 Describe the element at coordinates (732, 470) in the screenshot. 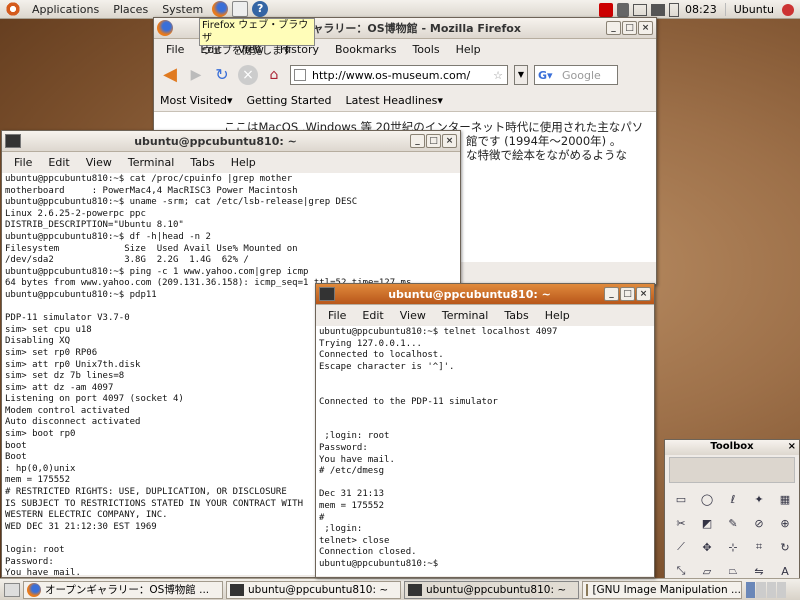

I see `wilber-drop-area` at that location.